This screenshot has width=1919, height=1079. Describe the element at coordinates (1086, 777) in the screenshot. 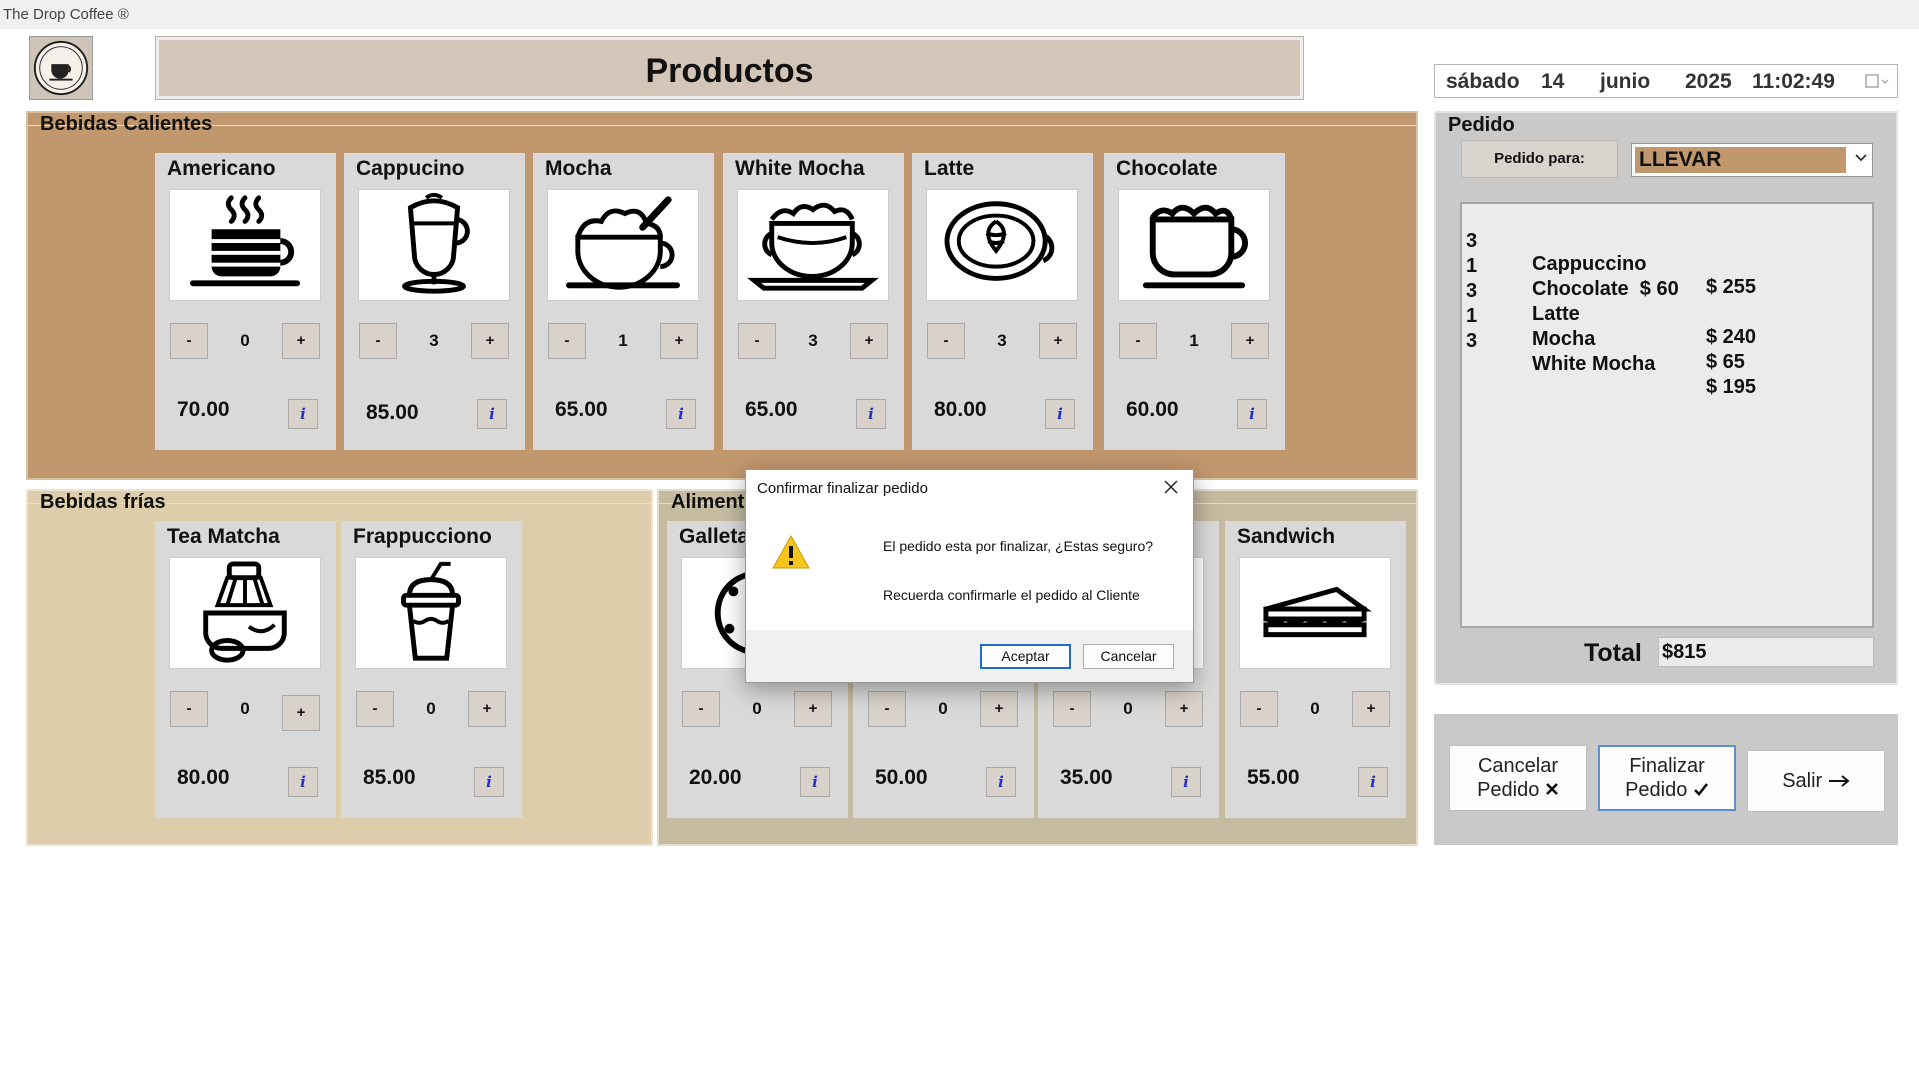

I see `product-price: 35.00` at that location.